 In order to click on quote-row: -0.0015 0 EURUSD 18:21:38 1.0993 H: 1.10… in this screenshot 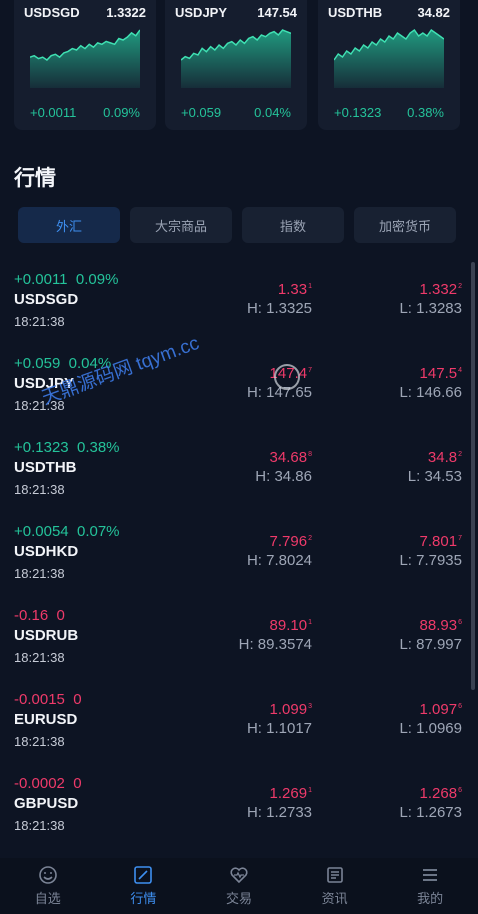, I will do `click(235, 722)`.